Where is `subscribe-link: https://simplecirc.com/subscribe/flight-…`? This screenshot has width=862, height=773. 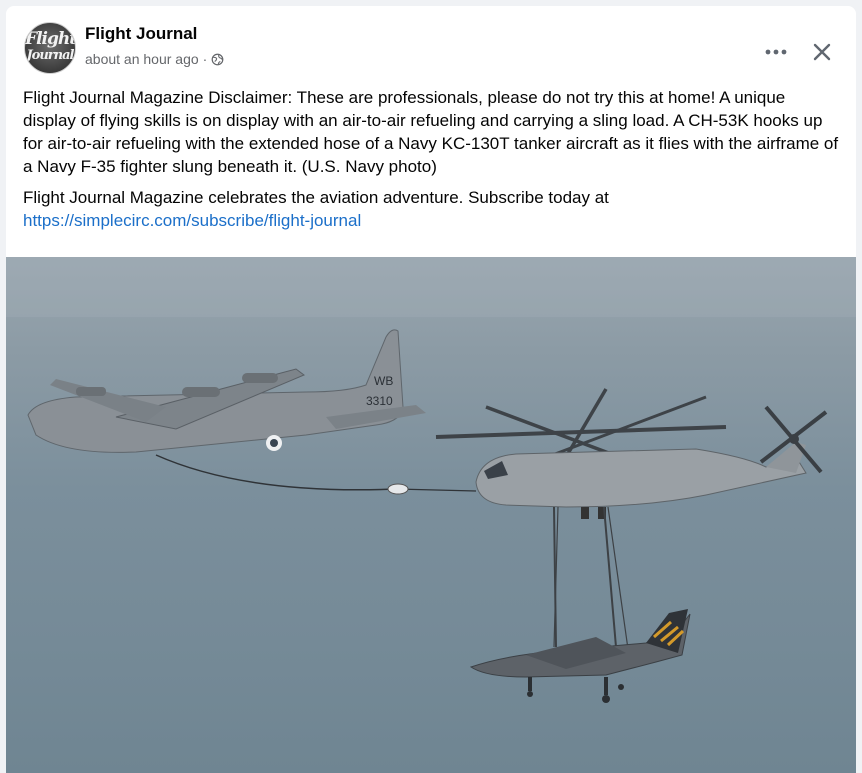 subscribe-link: https://simplecirc.com/subscribe/flight-… is located at coordinates (192, 220).